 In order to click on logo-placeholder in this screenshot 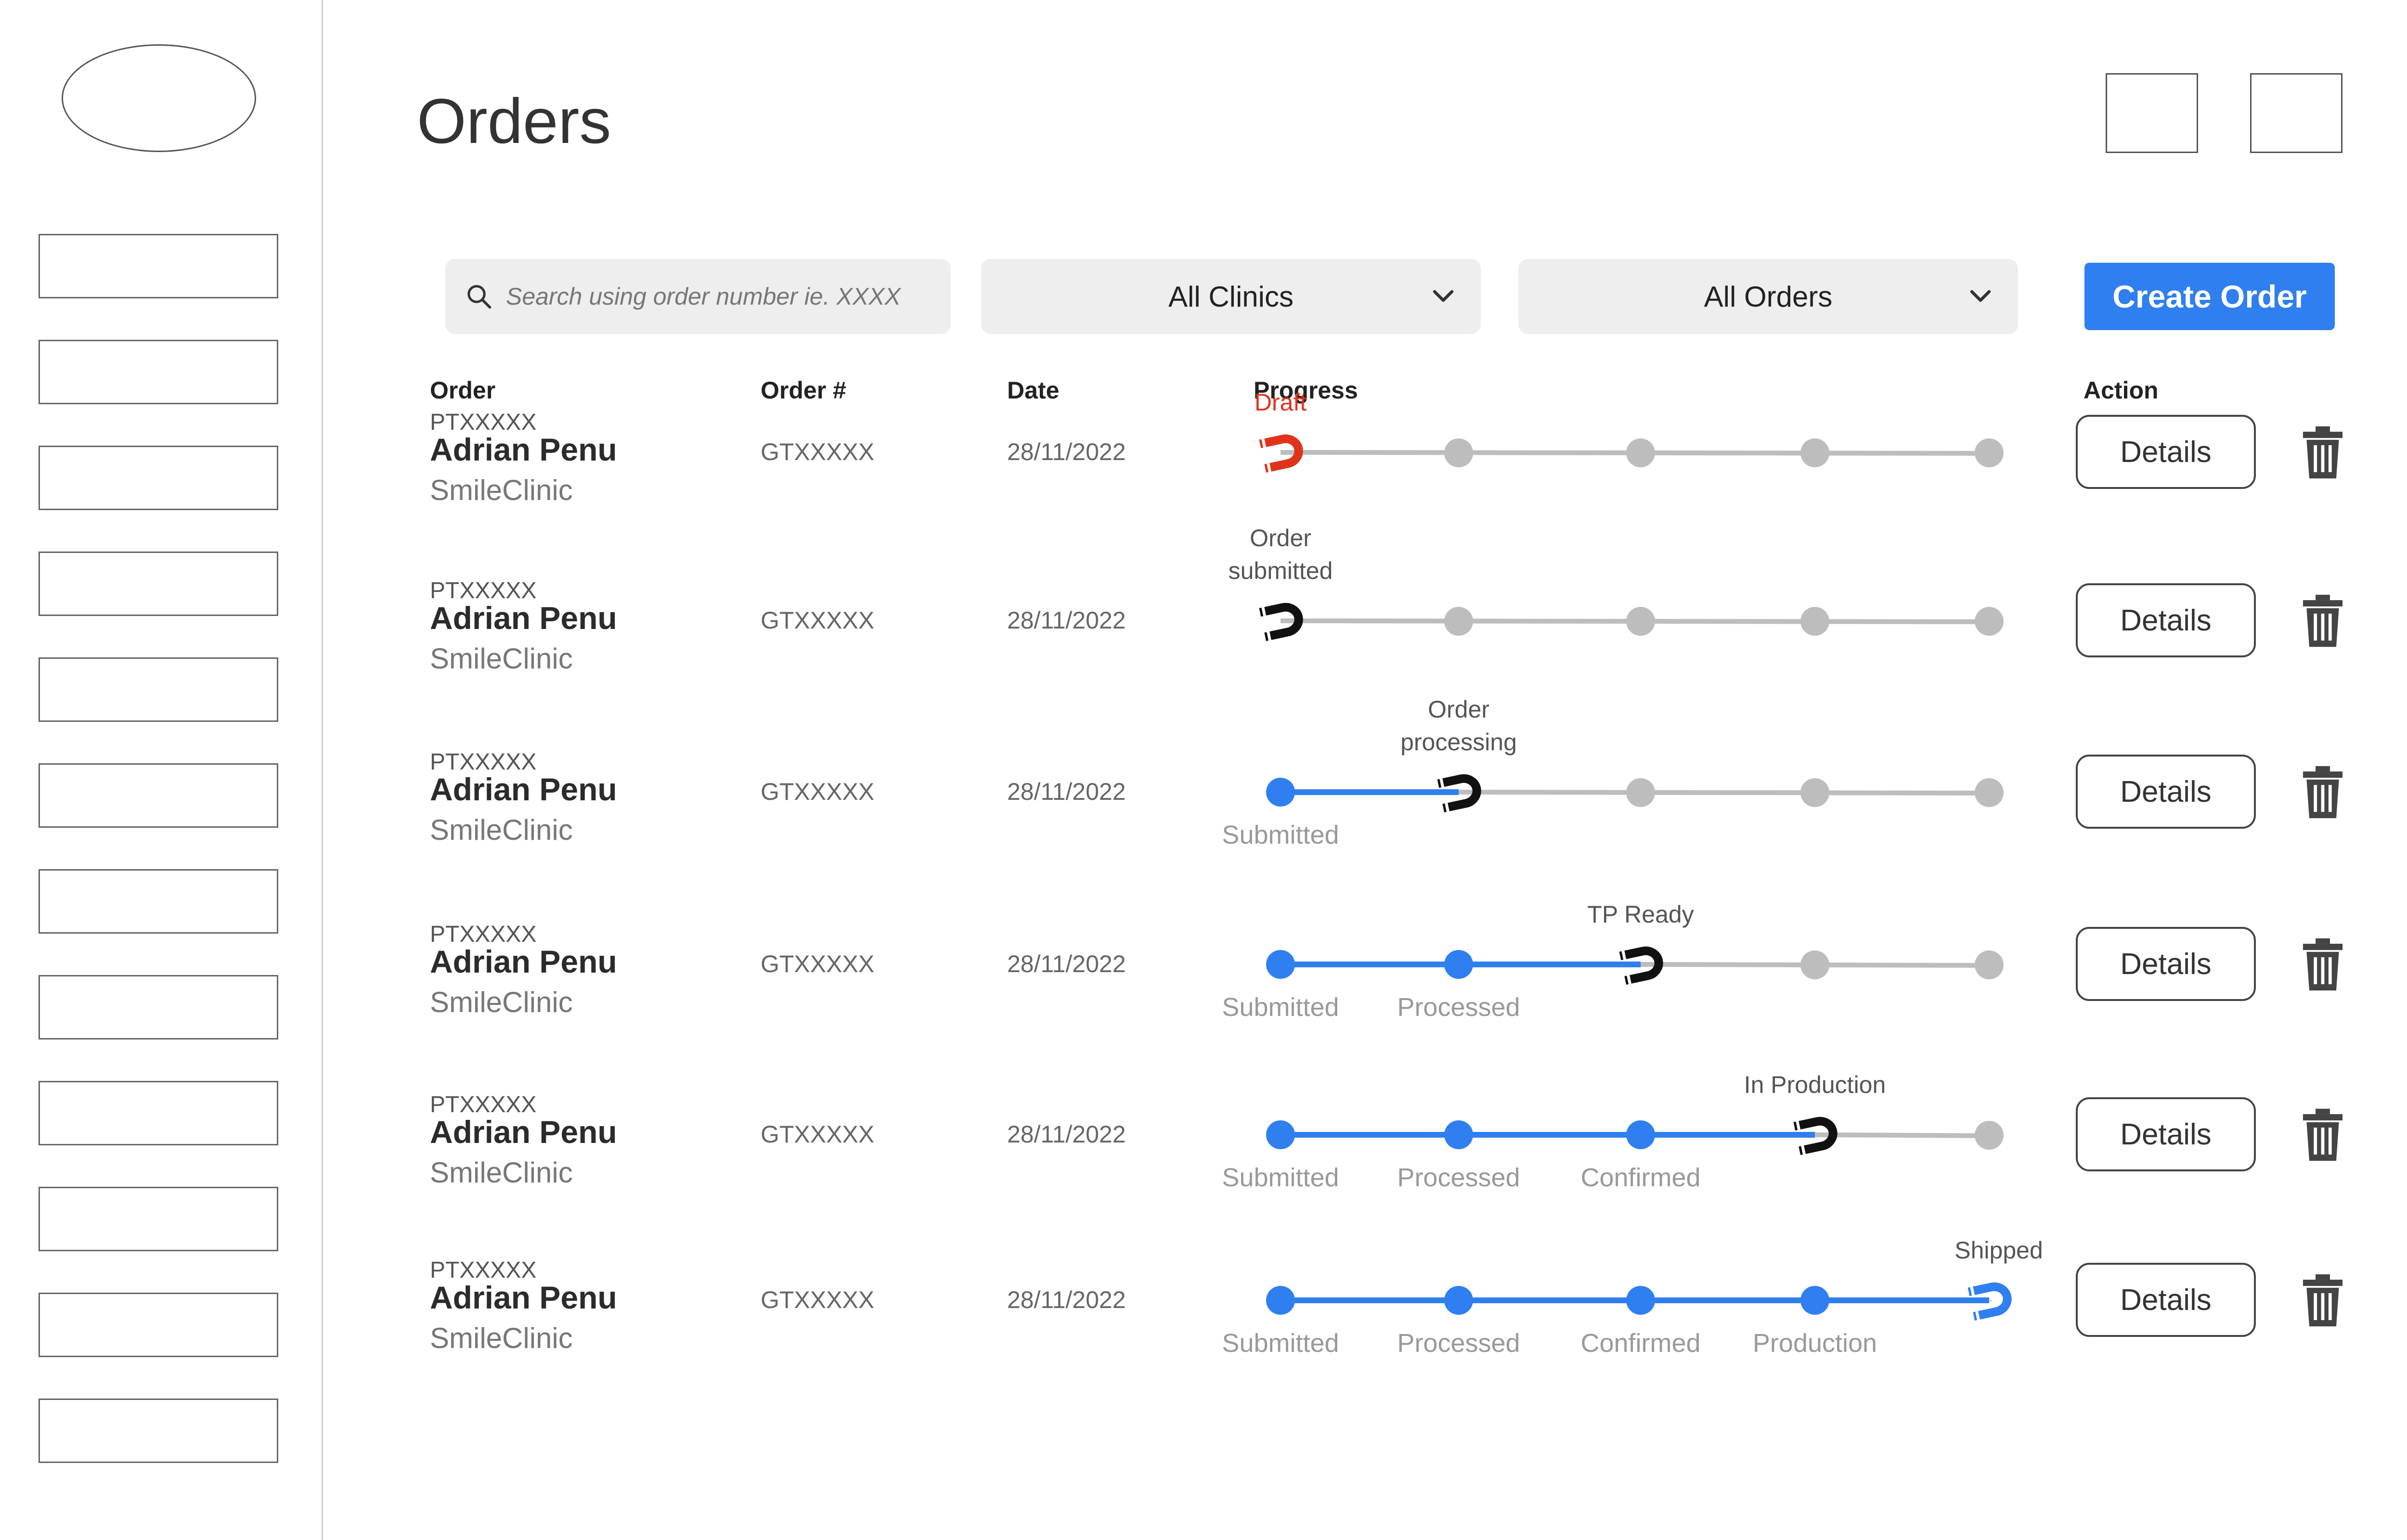, I will do `click(159, 98)`.